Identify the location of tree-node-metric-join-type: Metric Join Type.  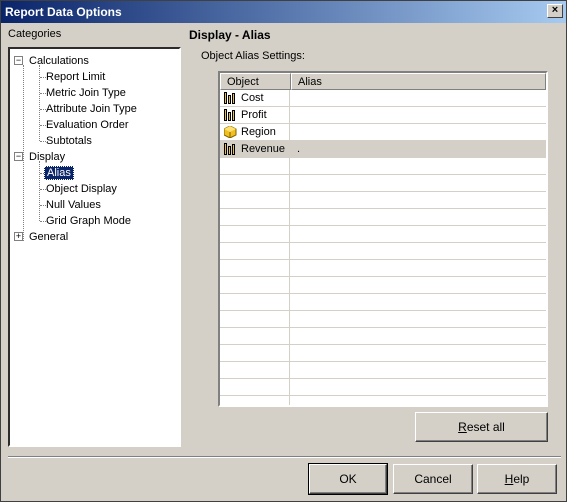
(86, 93).